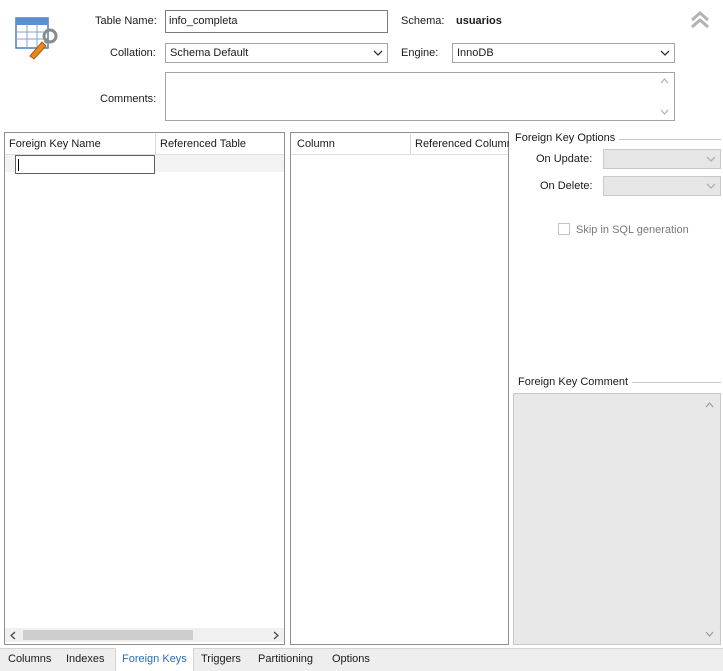  Describe the element at coordinates (85, 660) in the screenshot. I see `tab-indexes: Indexes` at that location.